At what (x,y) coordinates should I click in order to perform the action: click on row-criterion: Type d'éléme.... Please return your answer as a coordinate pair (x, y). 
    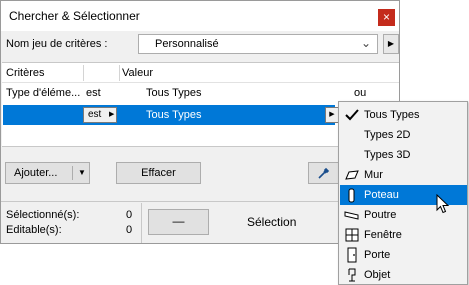
    Looking at the image, I should click on (43, 93).